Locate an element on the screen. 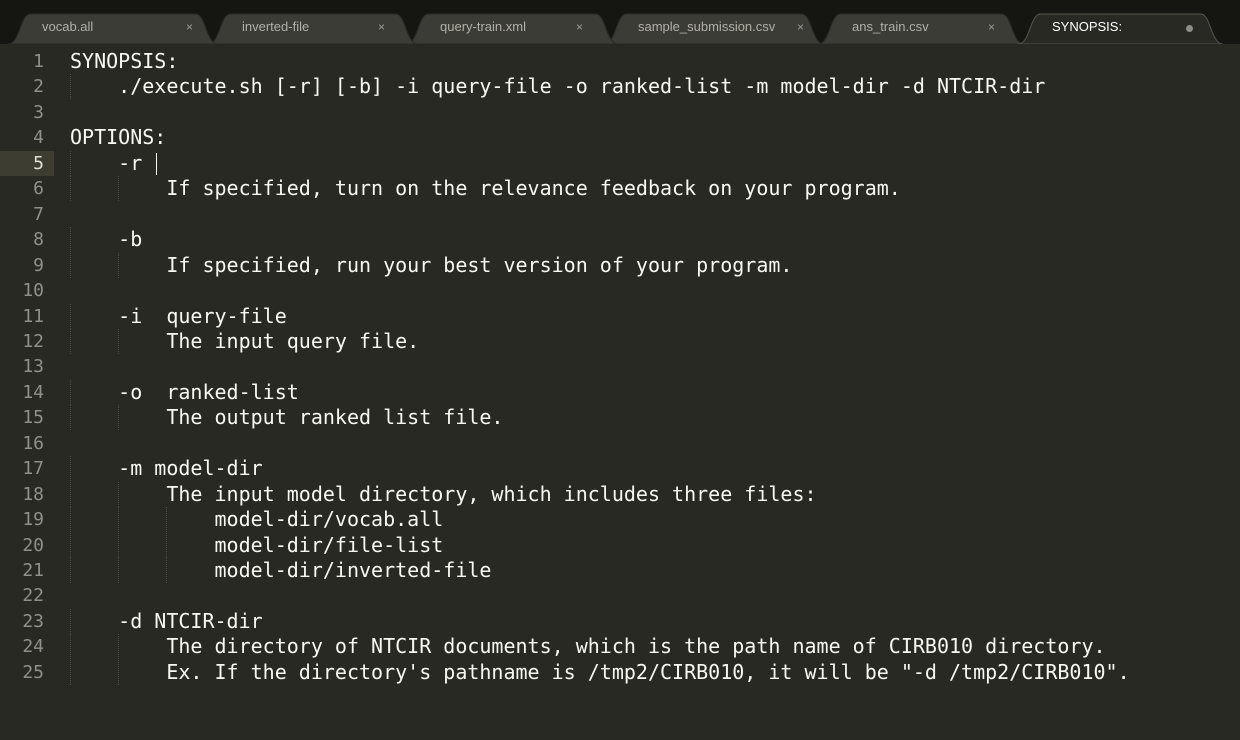  code-line: 14 -o ranked-list is located at coordinates (620, 392).